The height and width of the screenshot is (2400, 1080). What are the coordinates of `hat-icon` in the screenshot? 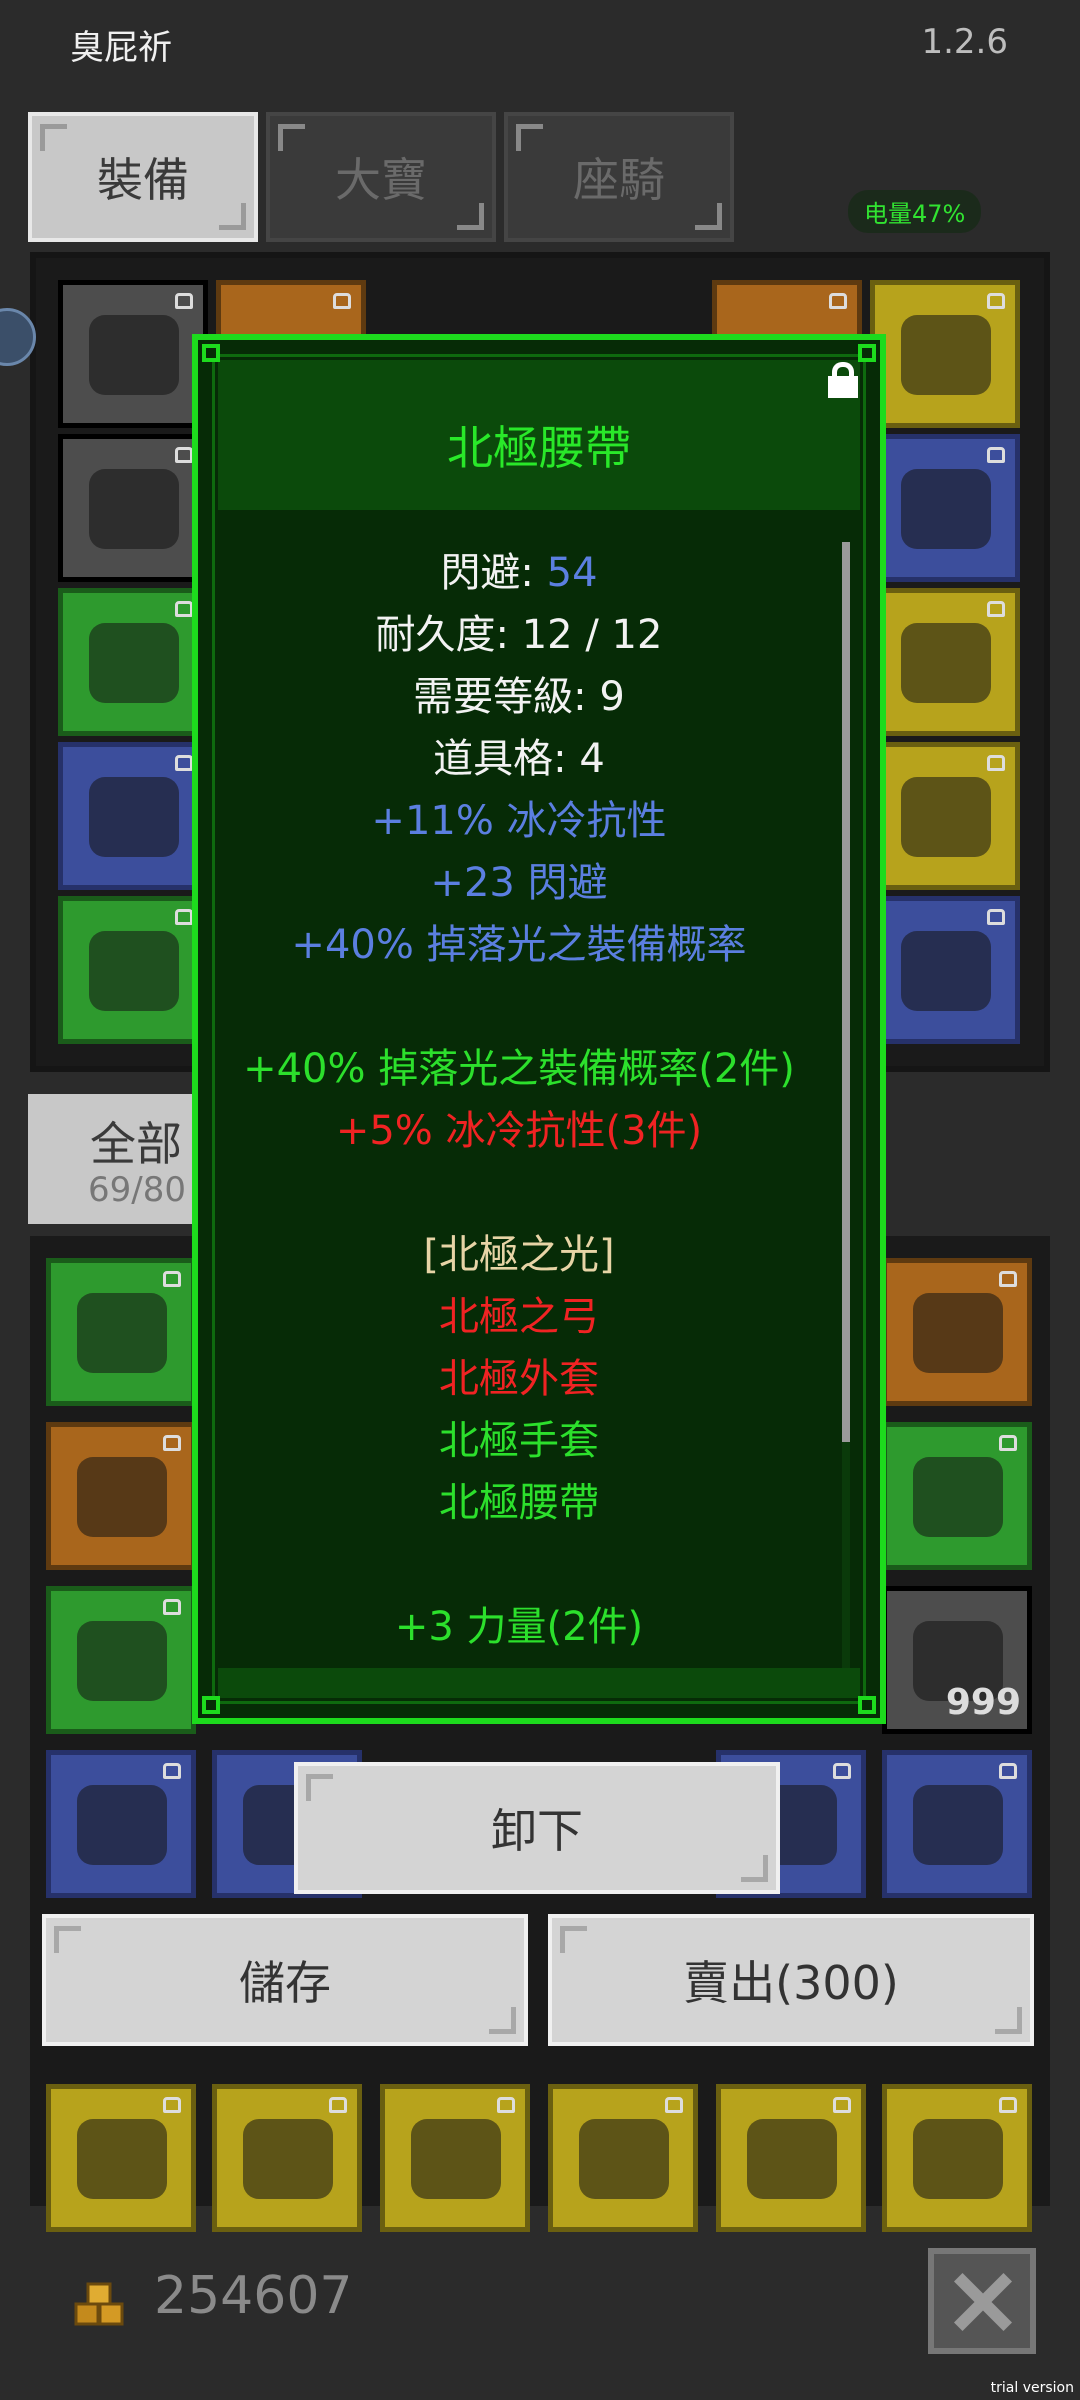 It's located at (122, 1333).